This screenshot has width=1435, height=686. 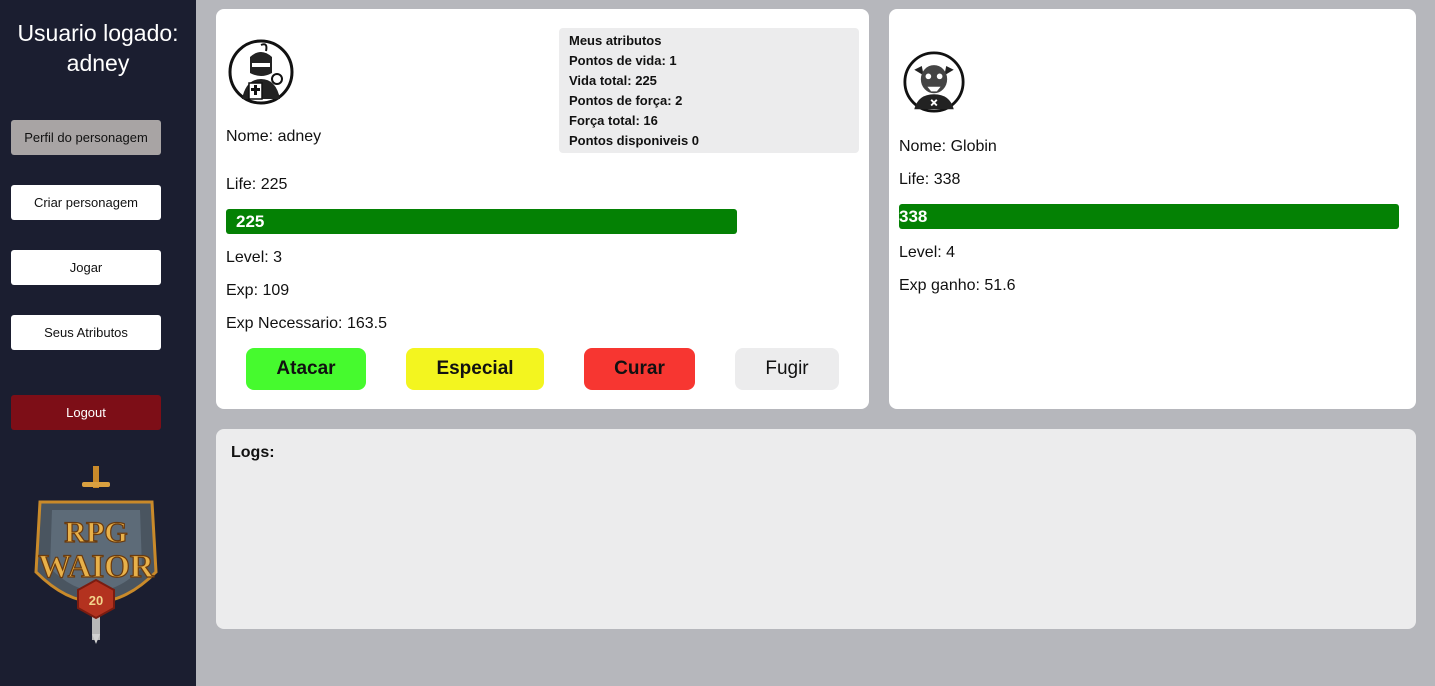 What do you see at coordinates (913, 216) in the screenshot?
I see `enemy-life-bar-value: 338` at bounding box center [913, 216].